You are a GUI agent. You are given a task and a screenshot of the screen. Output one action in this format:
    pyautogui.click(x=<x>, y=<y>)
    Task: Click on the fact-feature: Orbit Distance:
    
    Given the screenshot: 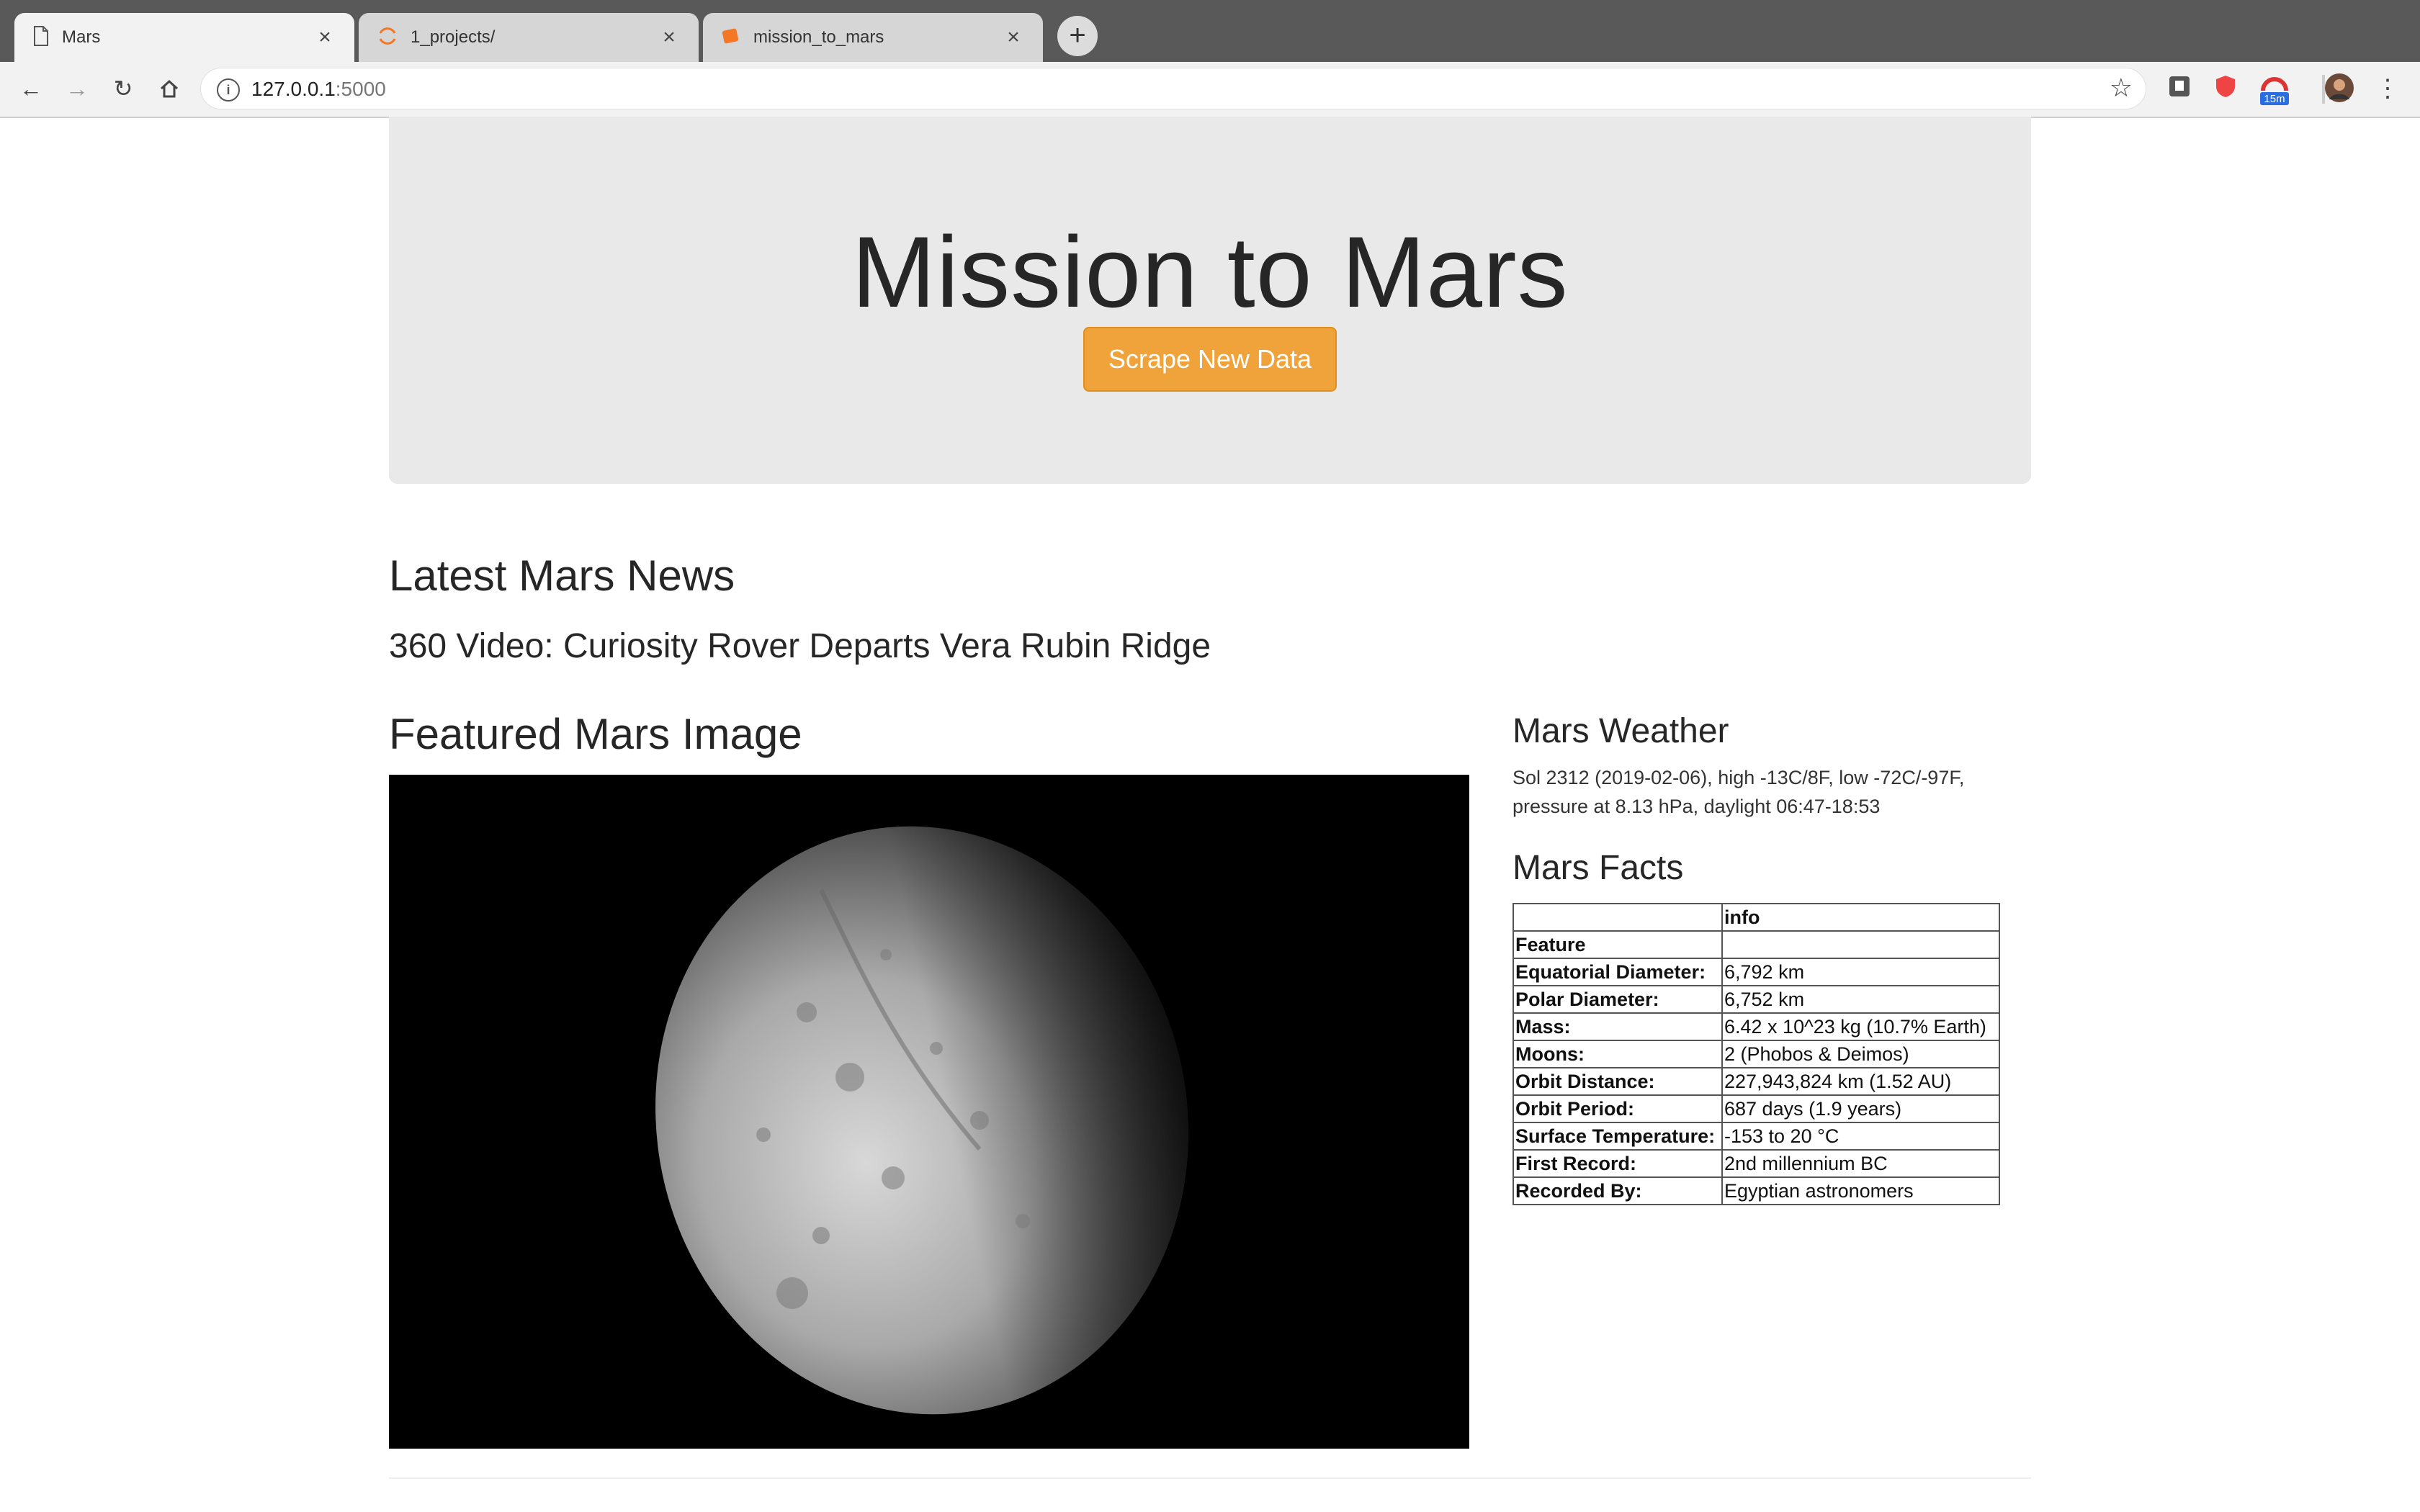 What is the action you would take?
    pyautogui.click(x=1617, y=1081)
    